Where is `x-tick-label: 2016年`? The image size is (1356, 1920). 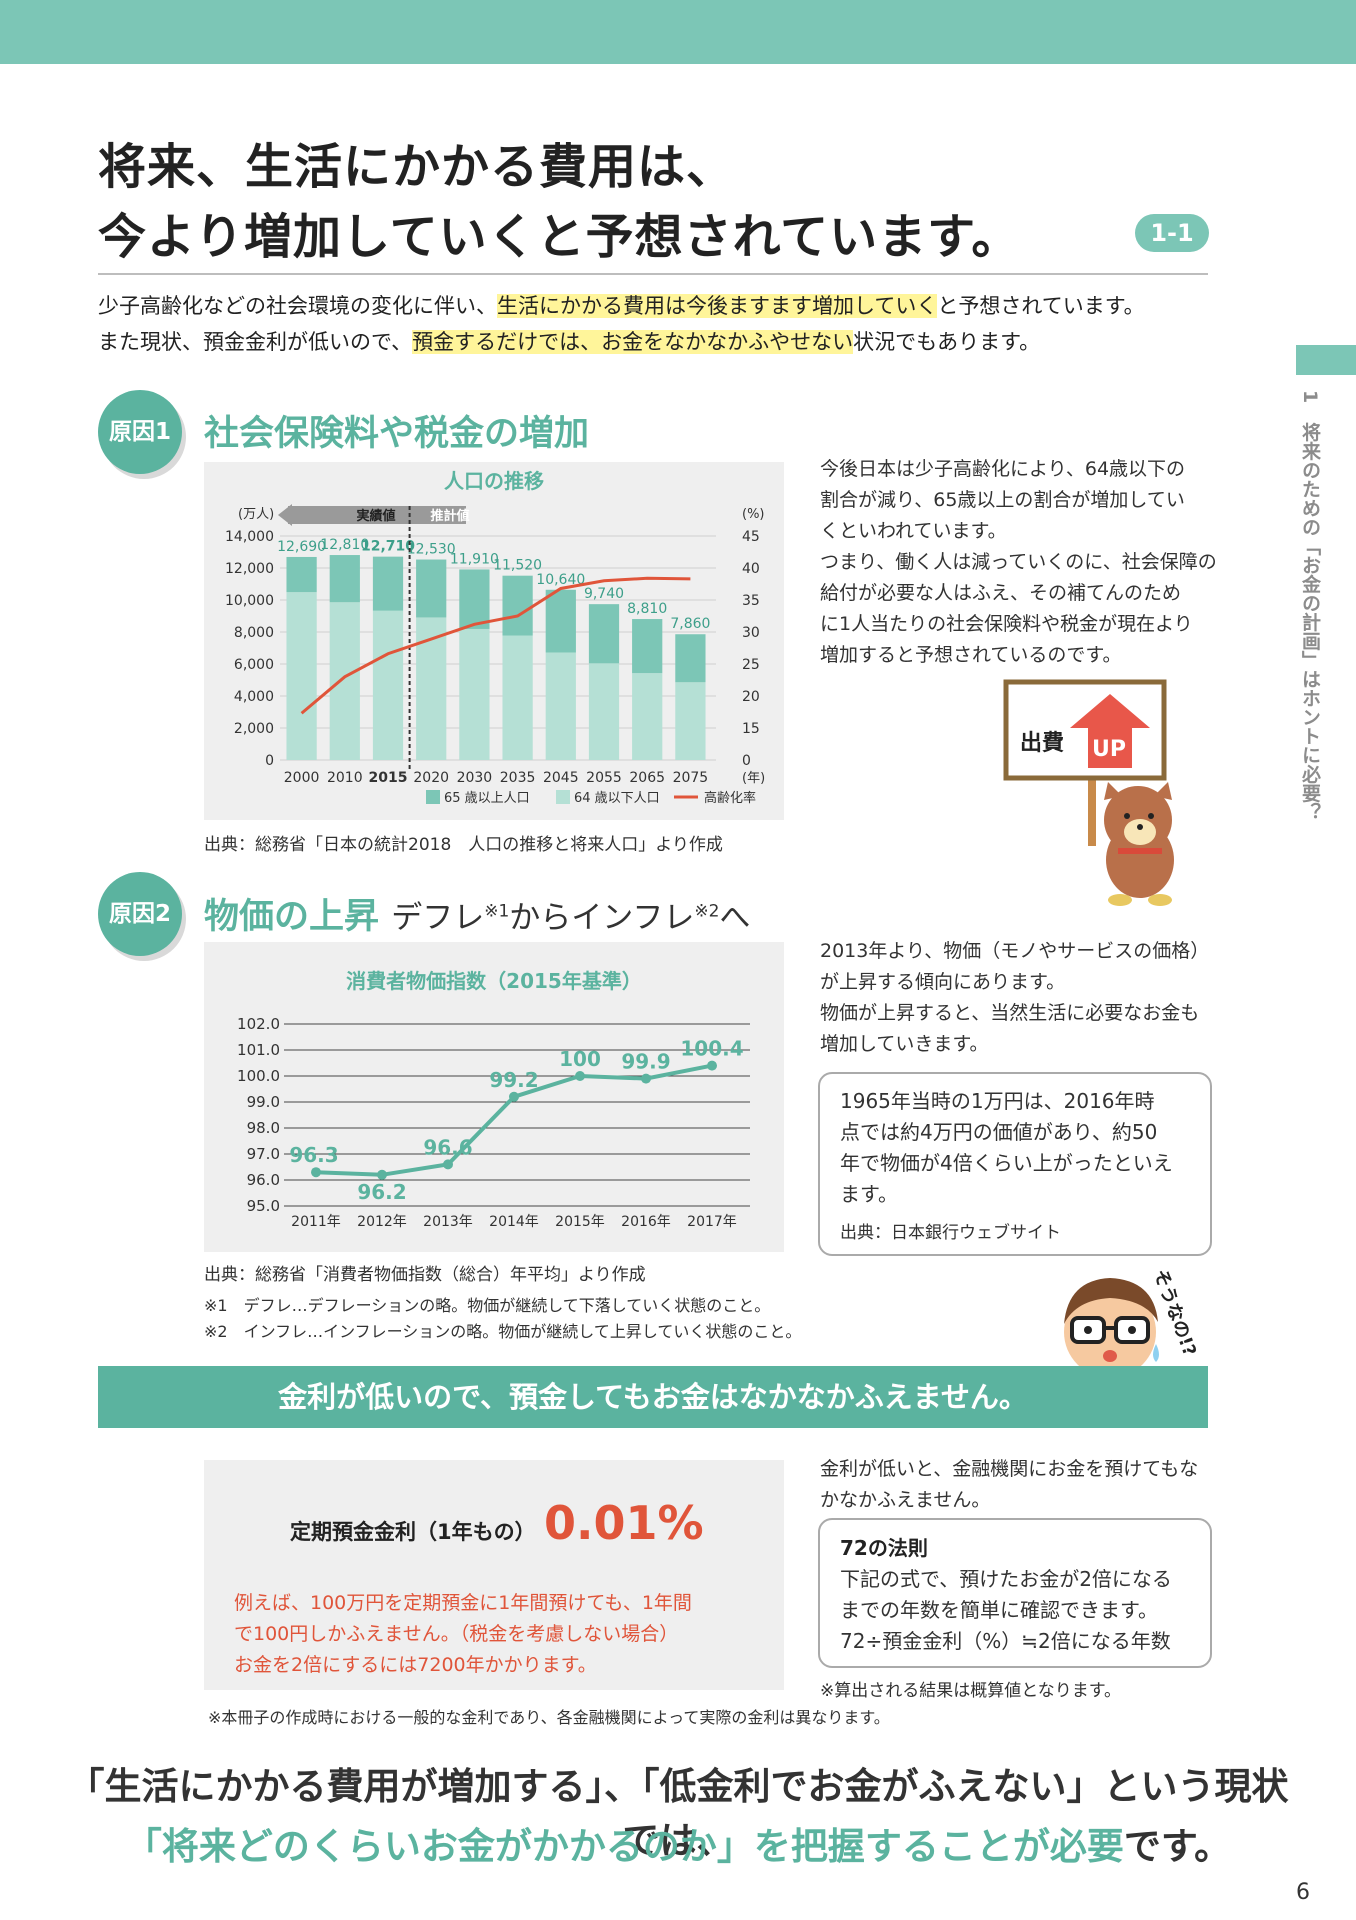
x-tick-label: 2016年 is located at coordinates (646, 1222).